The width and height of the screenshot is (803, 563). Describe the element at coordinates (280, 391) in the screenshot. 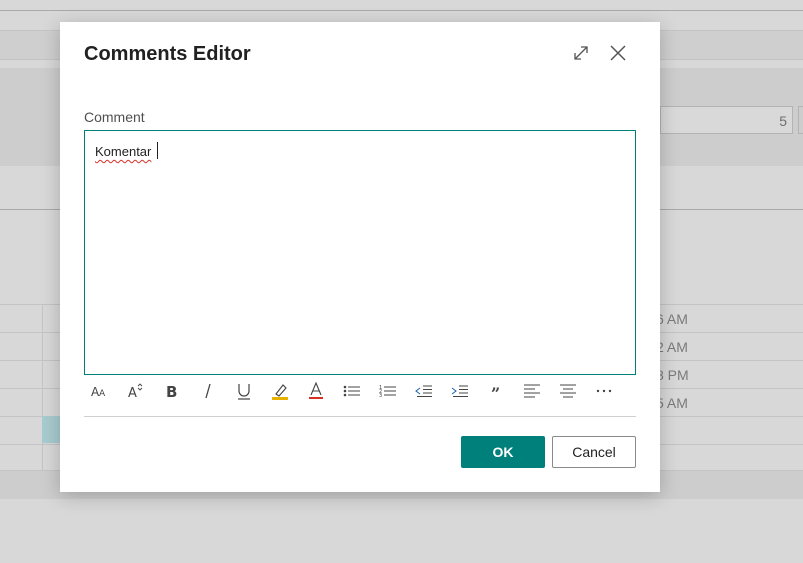

I see `highlight-icon` at that location.